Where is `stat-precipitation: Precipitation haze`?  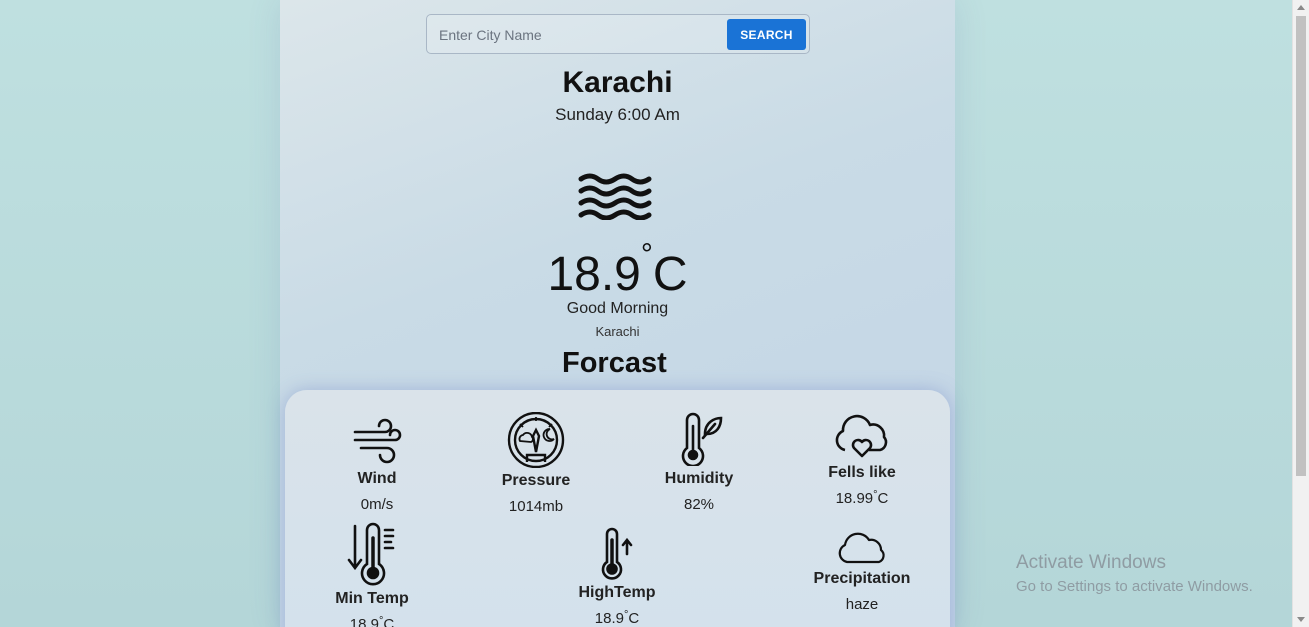
stat-precipitation: Precipitation haze is located at coordinates (862, 571).